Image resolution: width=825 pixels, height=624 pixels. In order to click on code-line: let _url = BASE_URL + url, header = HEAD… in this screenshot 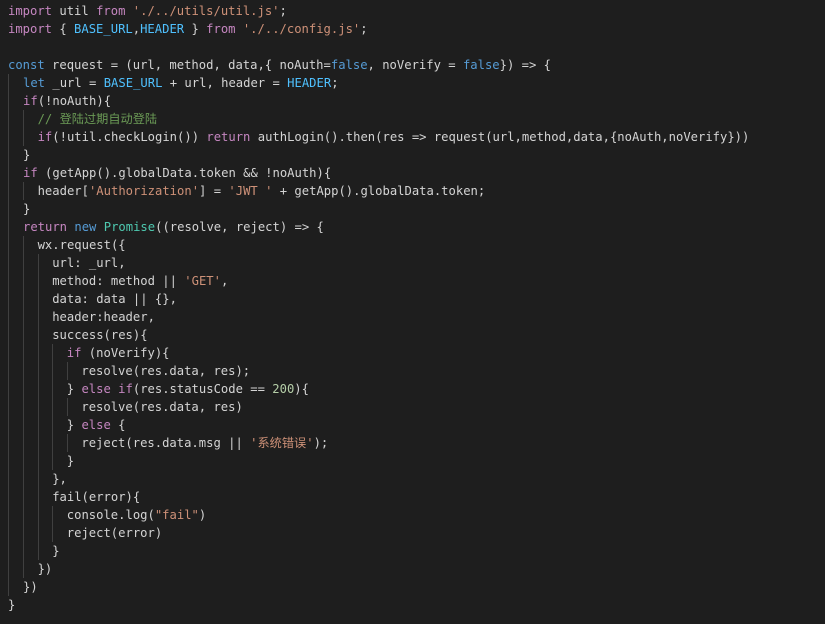, I will do `click(412, 83)`.